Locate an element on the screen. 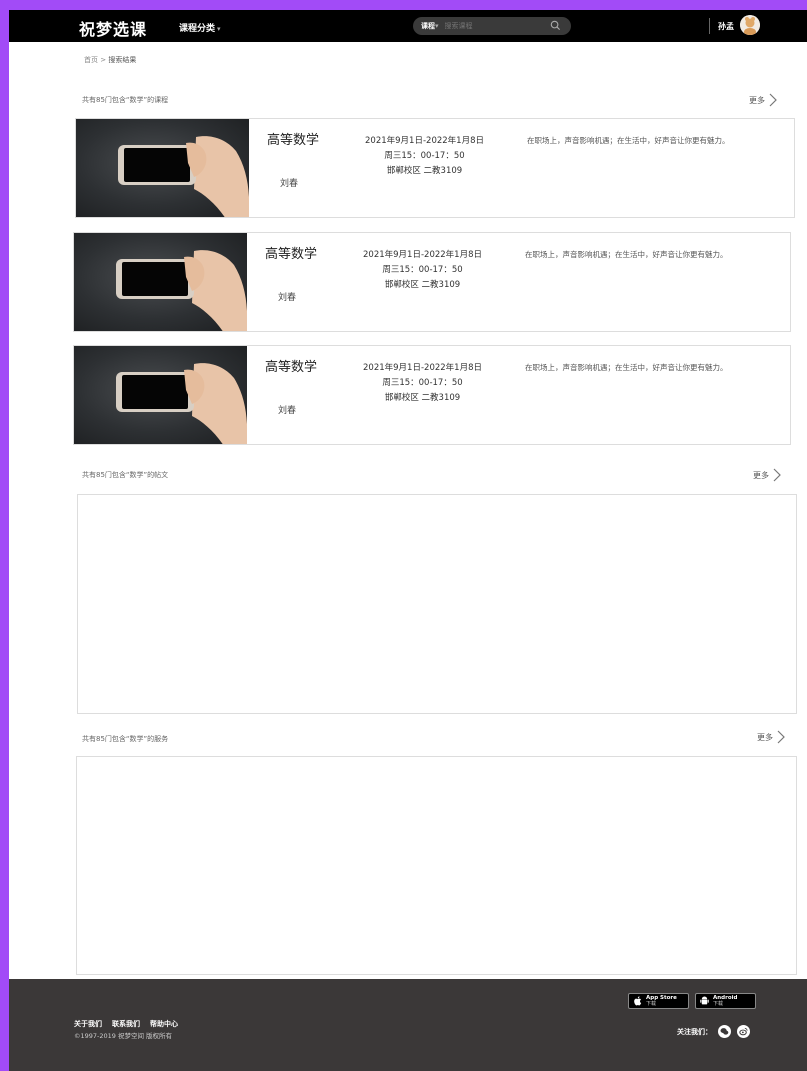 The width and height of the screenshot is (807, 1071). android-download-button: Android 下载 is located at coordinates (725, 1001).